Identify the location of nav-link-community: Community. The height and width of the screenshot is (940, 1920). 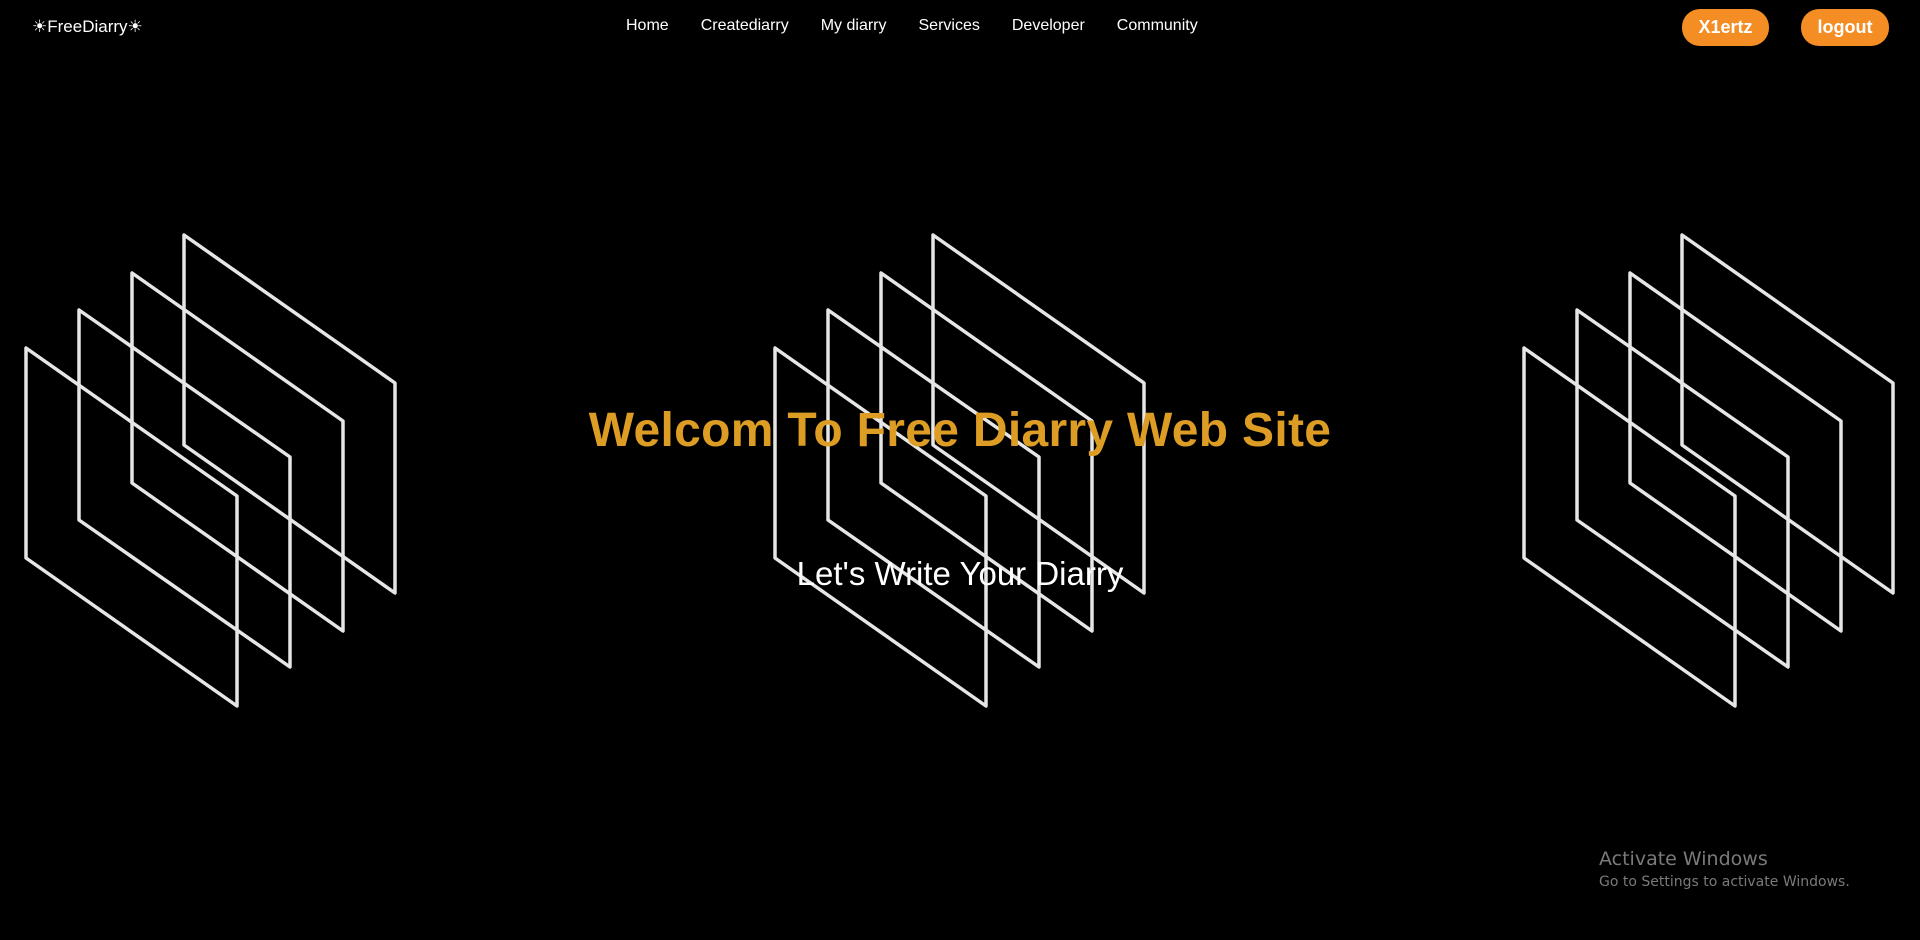
(1157, 26).